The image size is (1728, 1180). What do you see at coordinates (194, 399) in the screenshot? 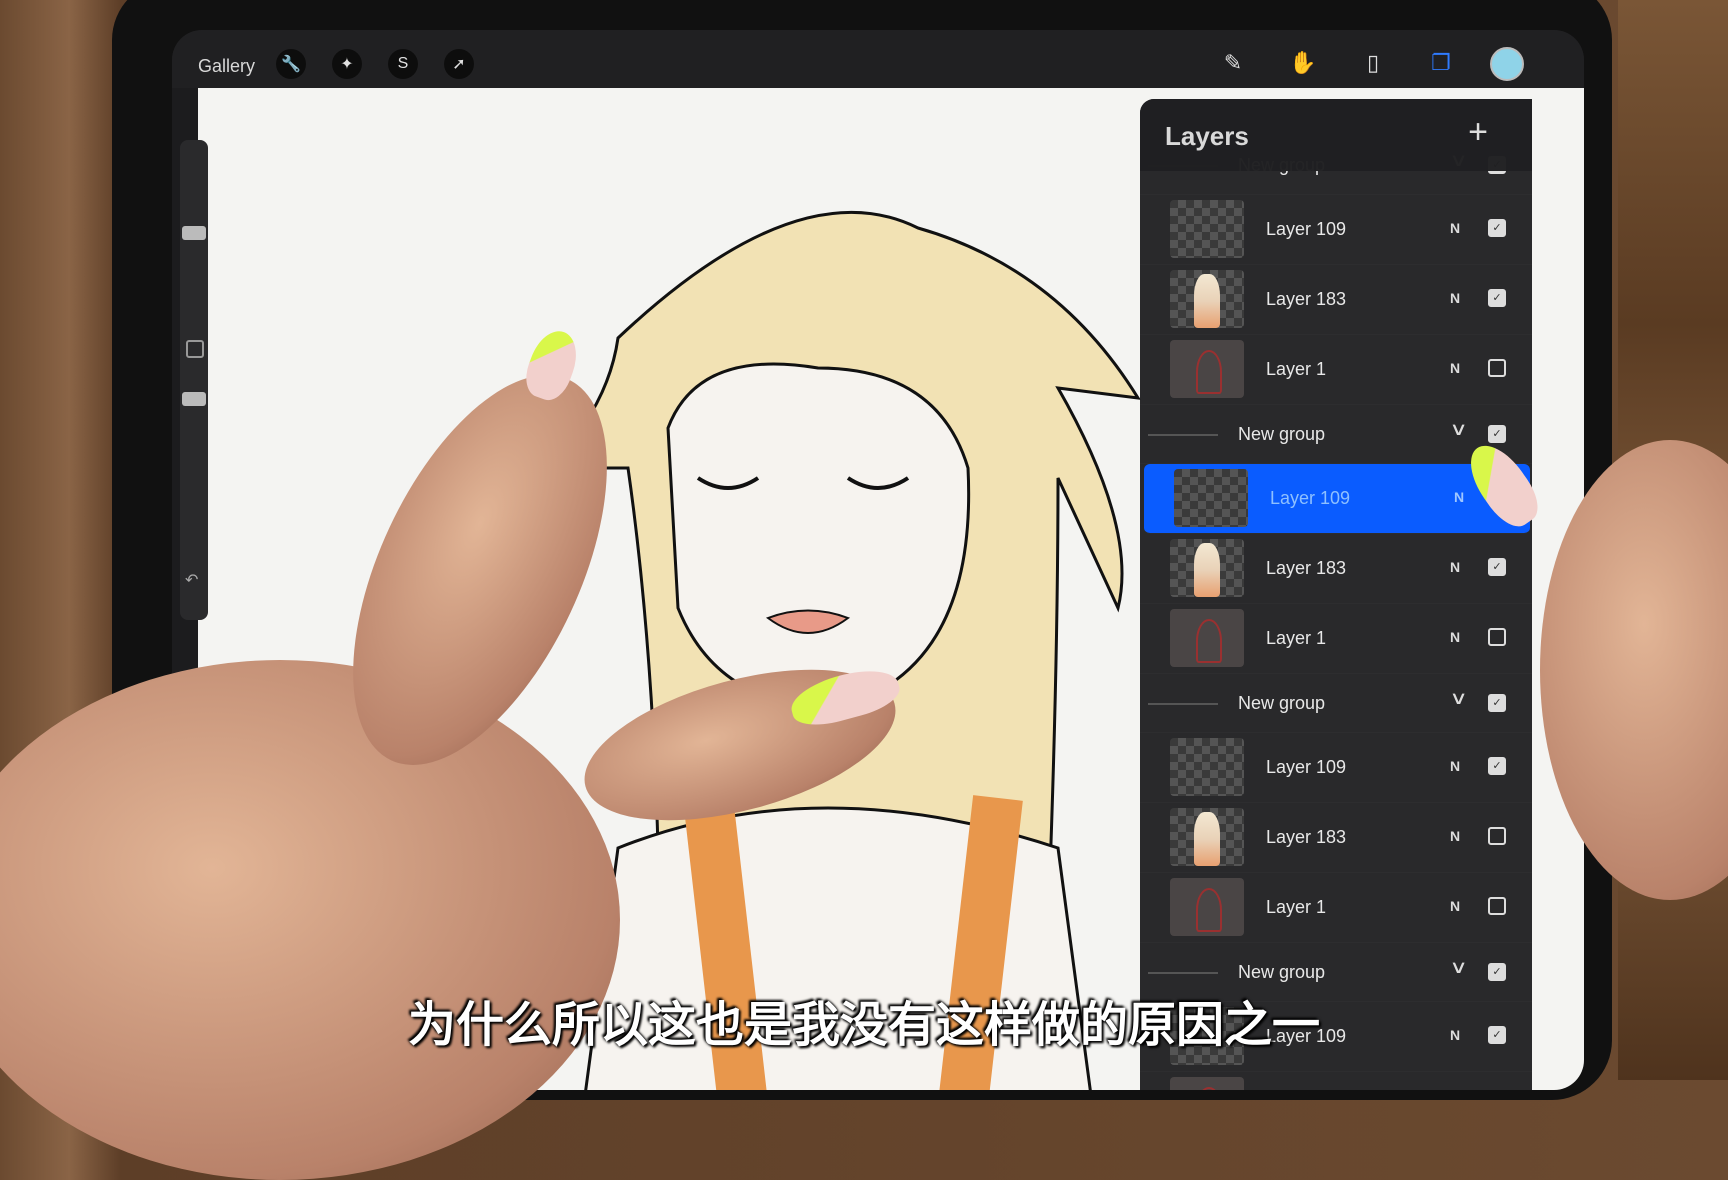
I see `opacity-slider` at bounding box center [194, 399].